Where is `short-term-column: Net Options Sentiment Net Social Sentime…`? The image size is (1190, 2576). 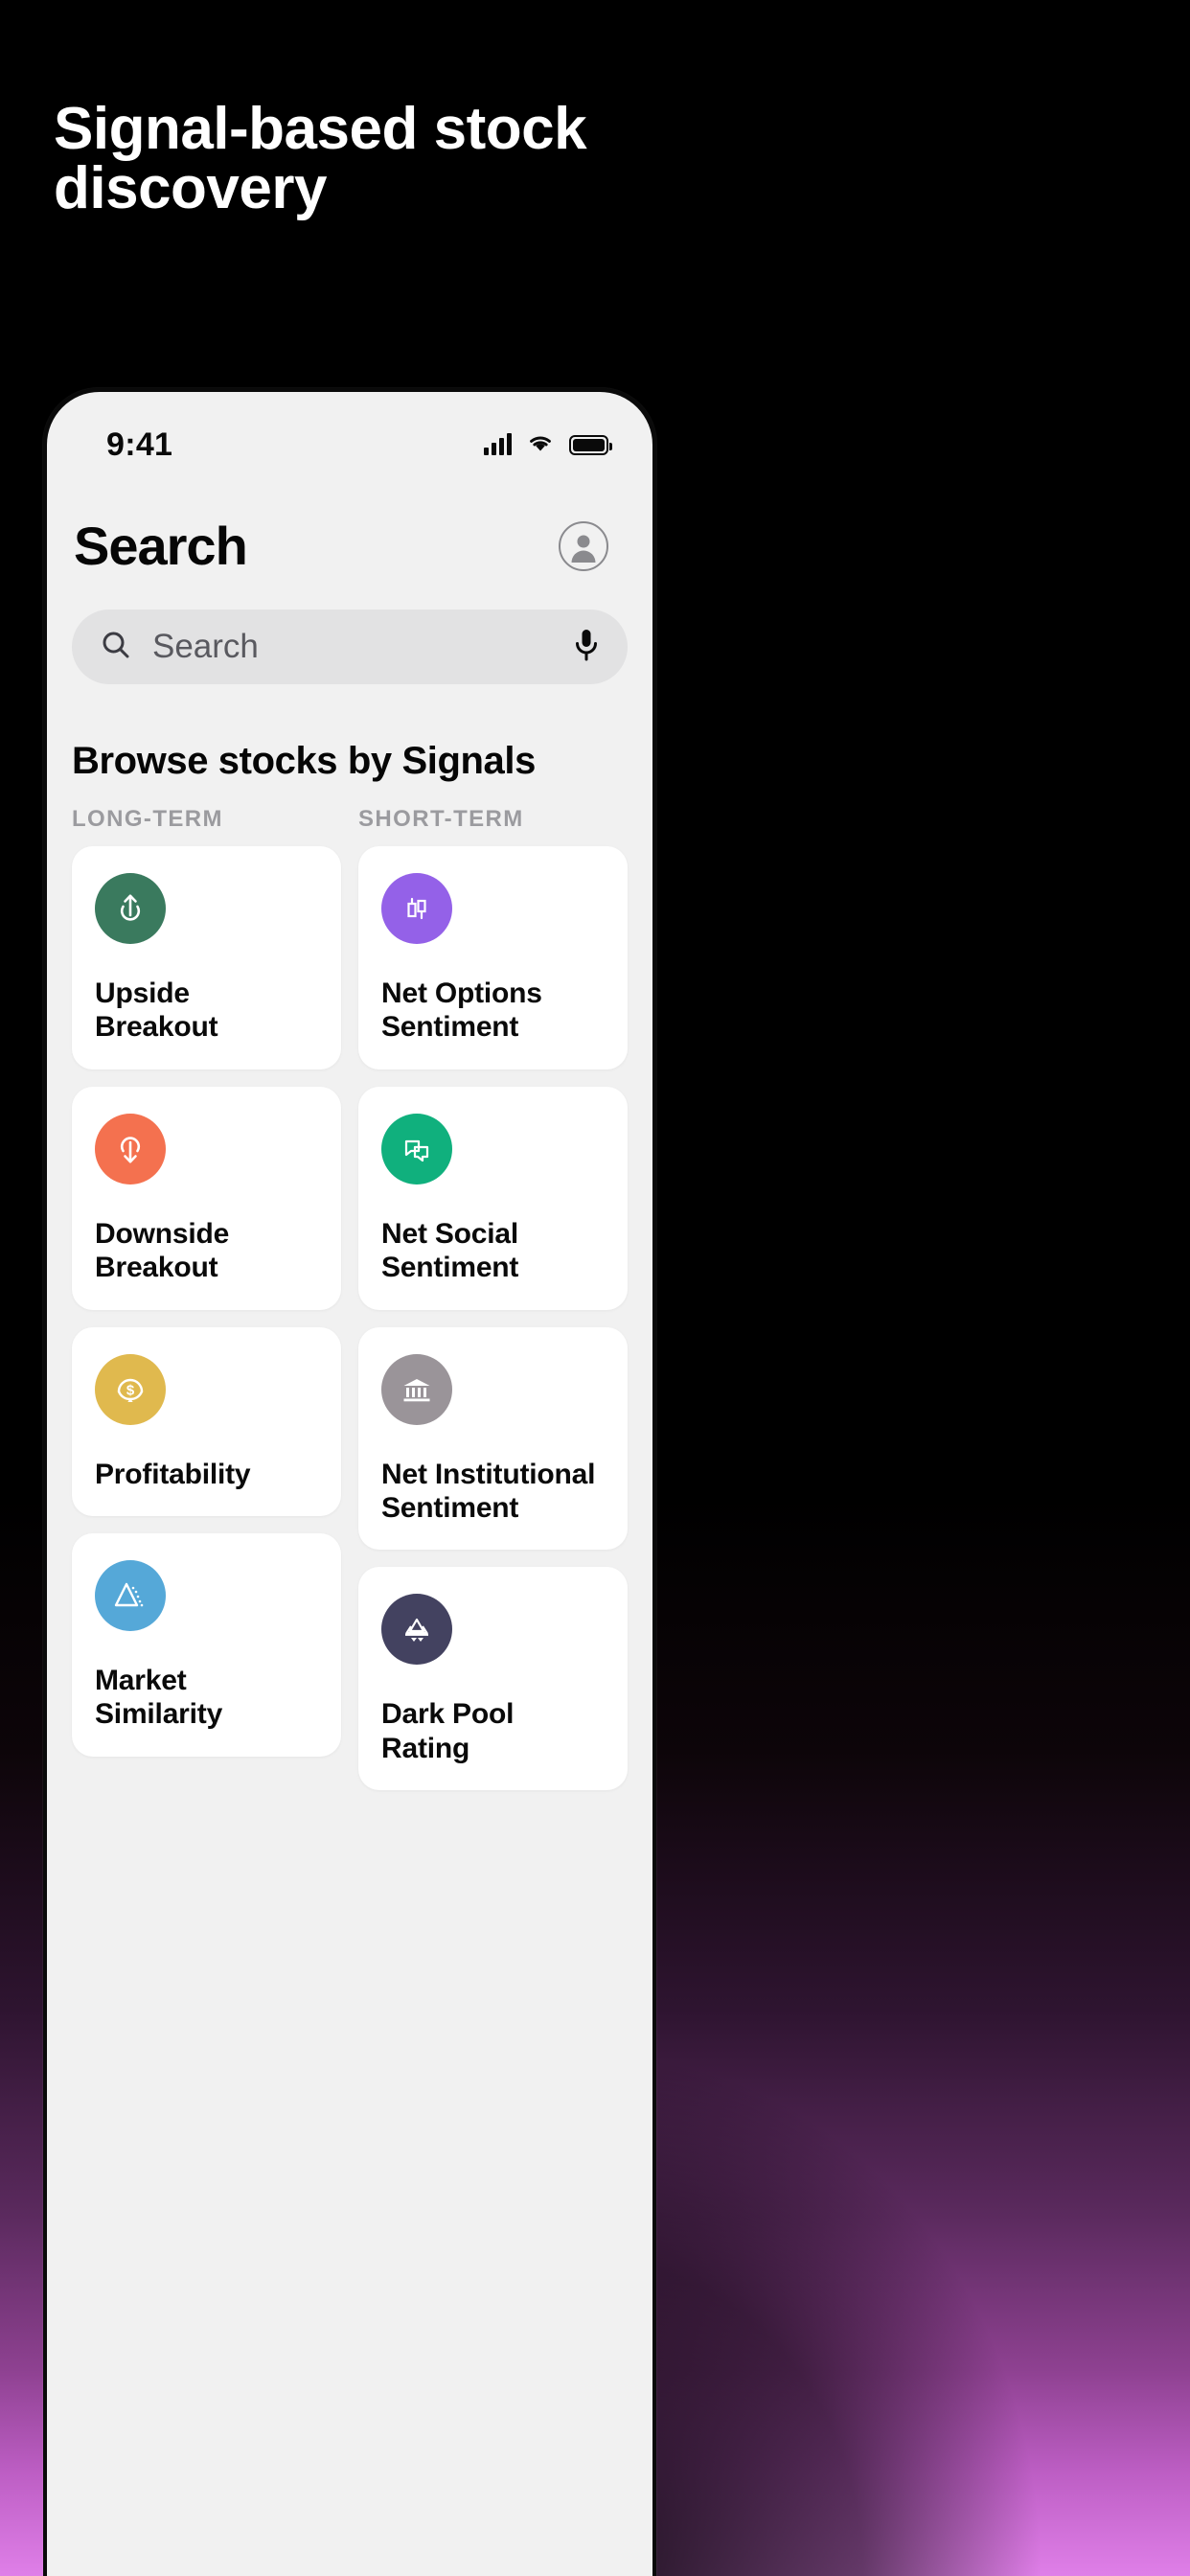
short-term-column: Net Options Sentiment Net Social Sentime… is located at coordinates (493, 1318).